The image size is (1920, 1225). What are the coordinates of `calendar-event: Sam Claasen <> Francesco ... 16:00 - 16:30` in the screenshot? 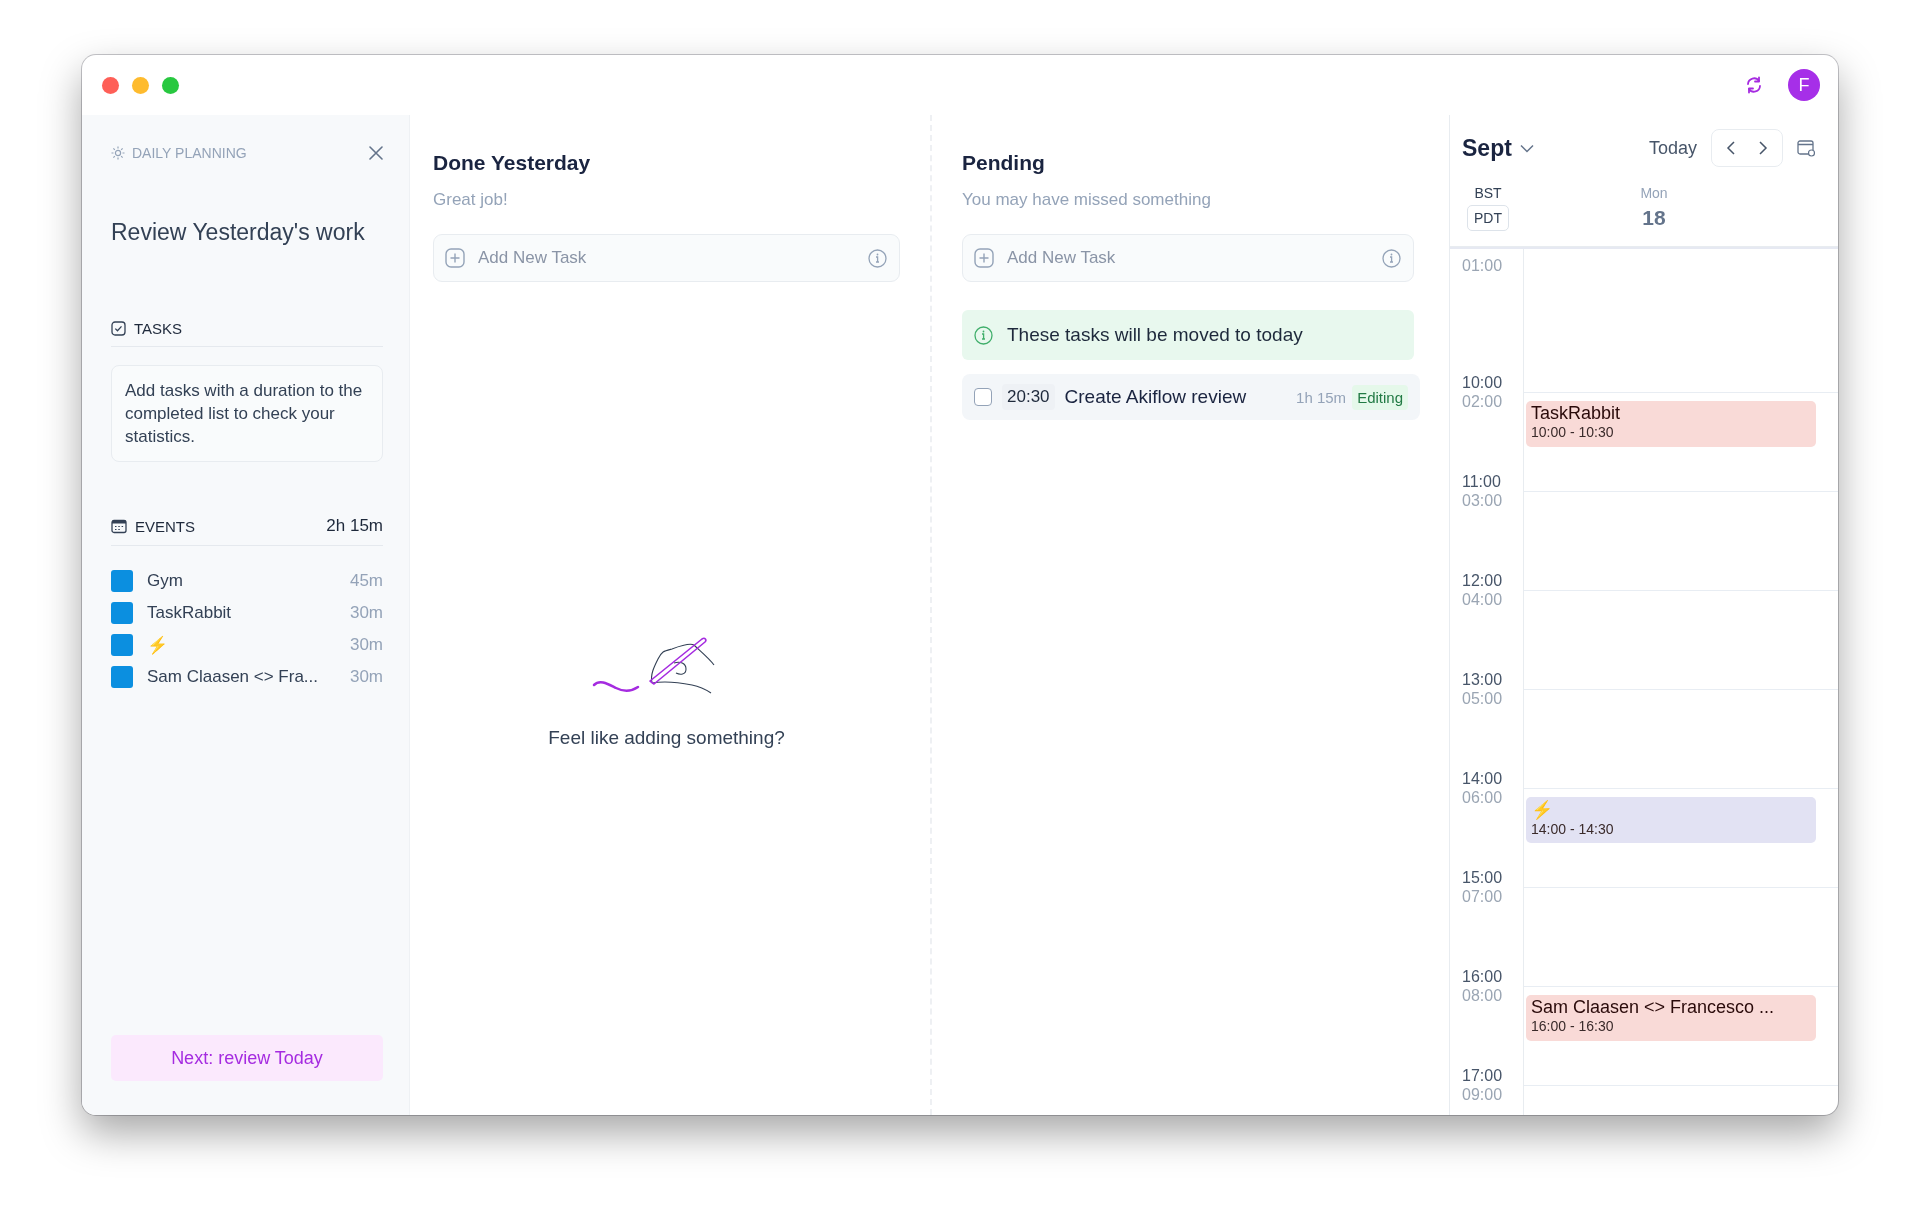 It's located at (1671, 1018).